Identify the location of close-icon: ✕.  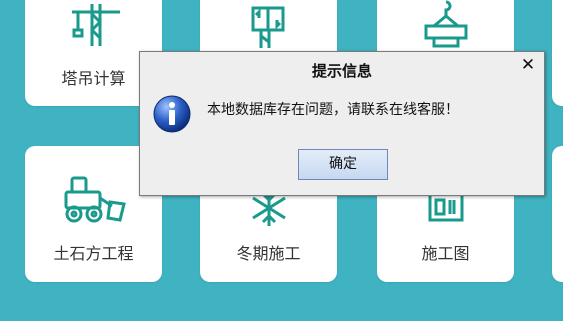
(528, 65).